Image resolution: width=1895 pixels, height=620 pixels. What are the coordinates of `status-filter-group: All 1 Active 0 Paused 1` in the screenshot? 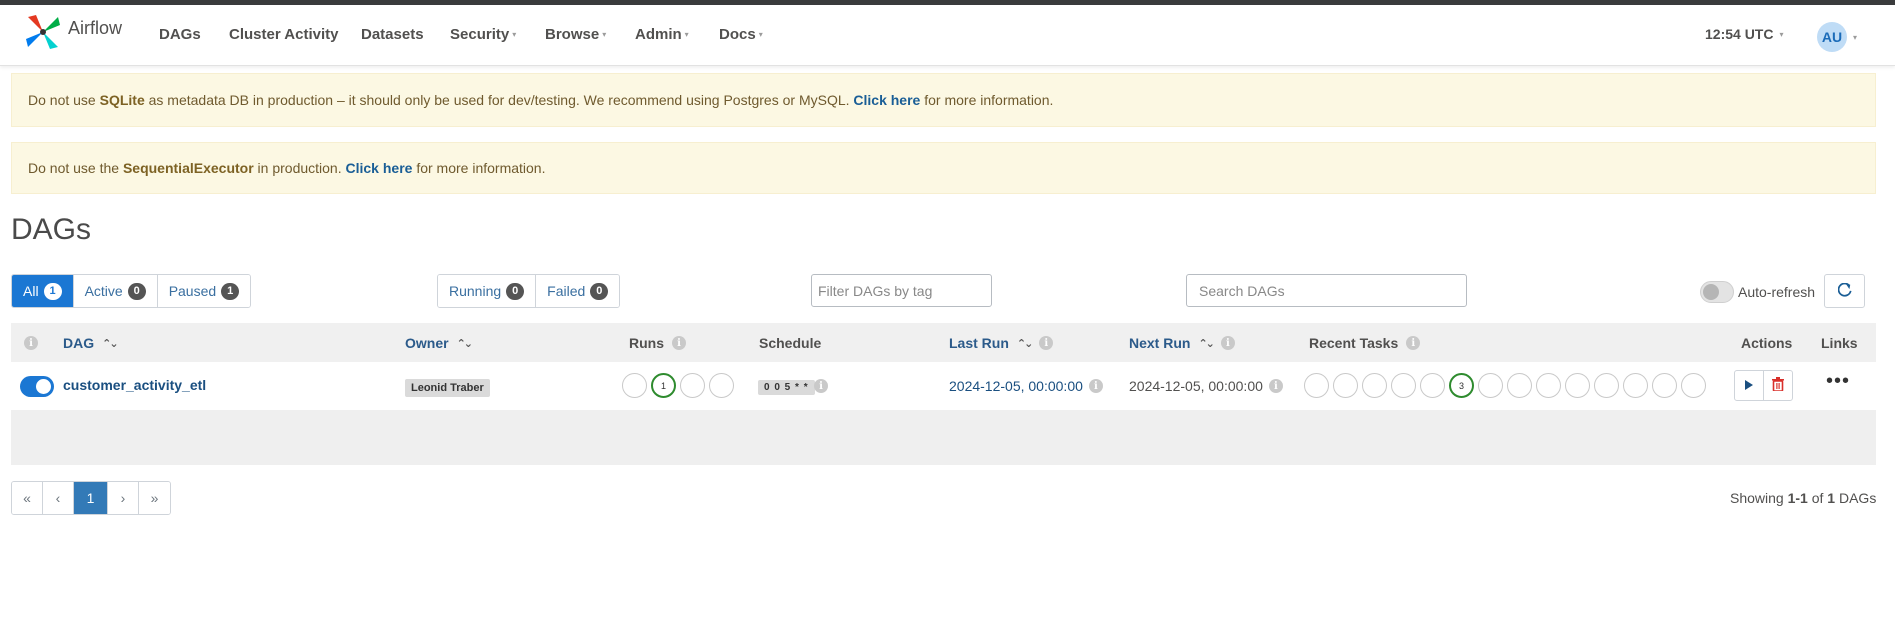 It's located at (131, 291).